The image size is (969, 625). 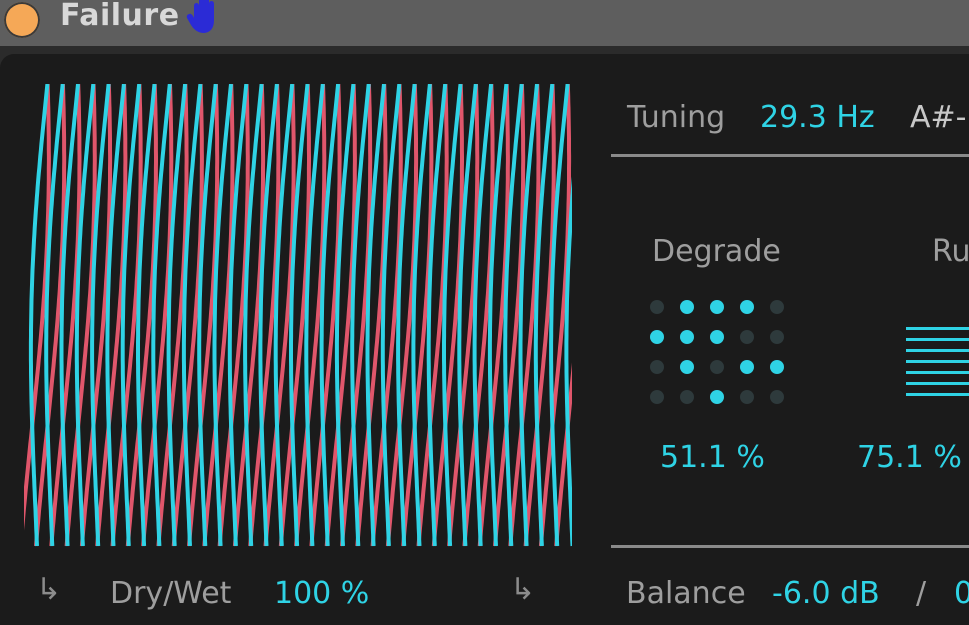 What do you see at coordinates (484, 23) in the screenshot?
I see `device-title-bar: Failure` at bounding box center [484, 23].